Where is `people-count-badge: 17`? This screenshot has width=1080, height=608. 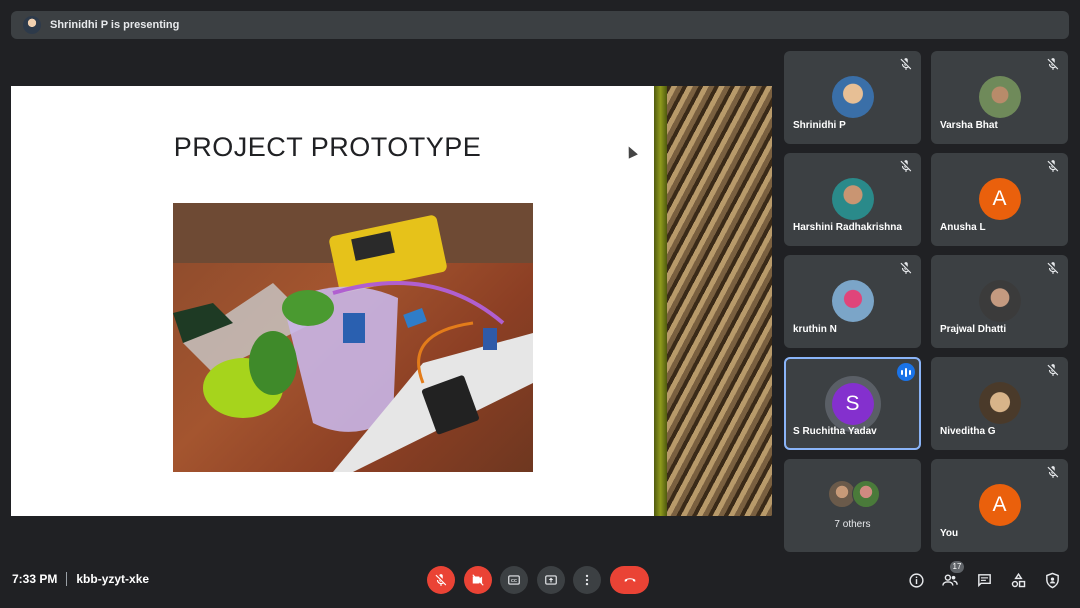
people-count-badge: 17 is located at coordinates (957, 567).